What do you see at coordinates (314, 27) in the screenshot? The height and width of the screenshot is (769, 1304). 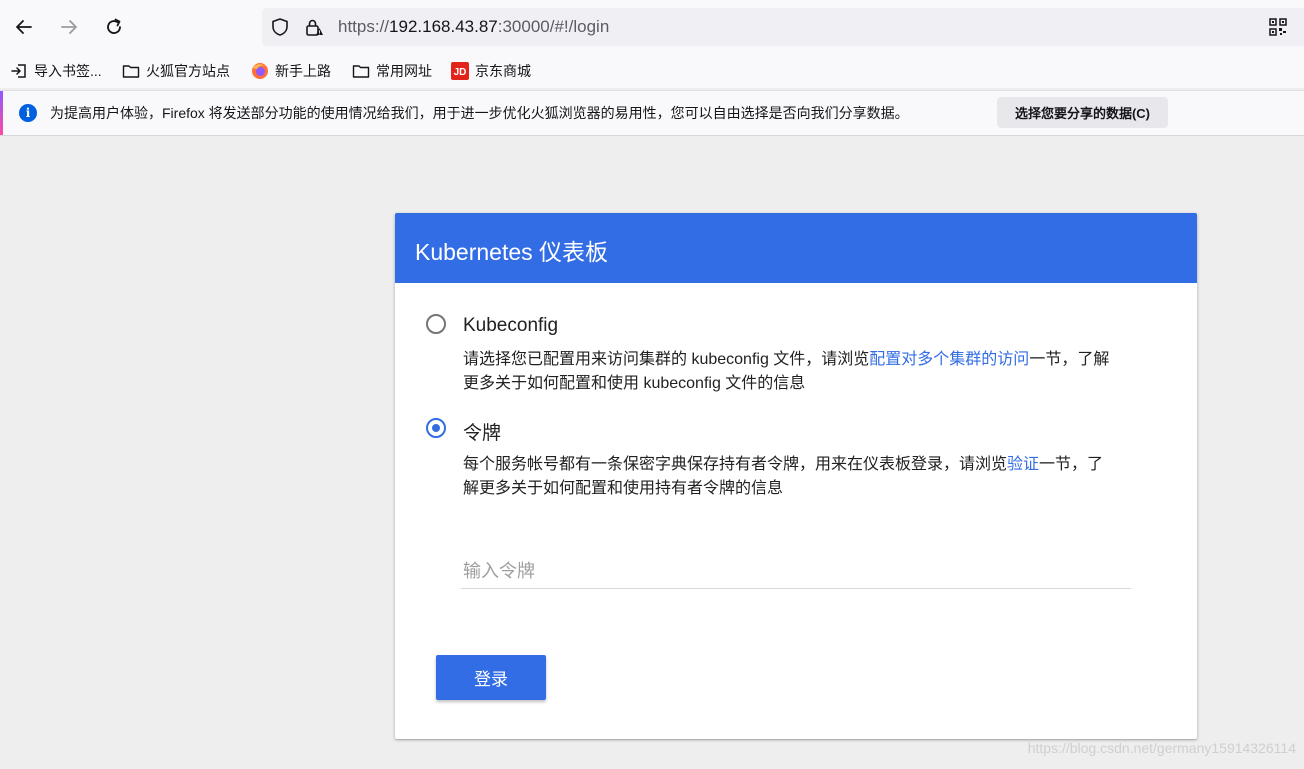 I see `insecure-lock-icon` at bounding box center [314, 27].